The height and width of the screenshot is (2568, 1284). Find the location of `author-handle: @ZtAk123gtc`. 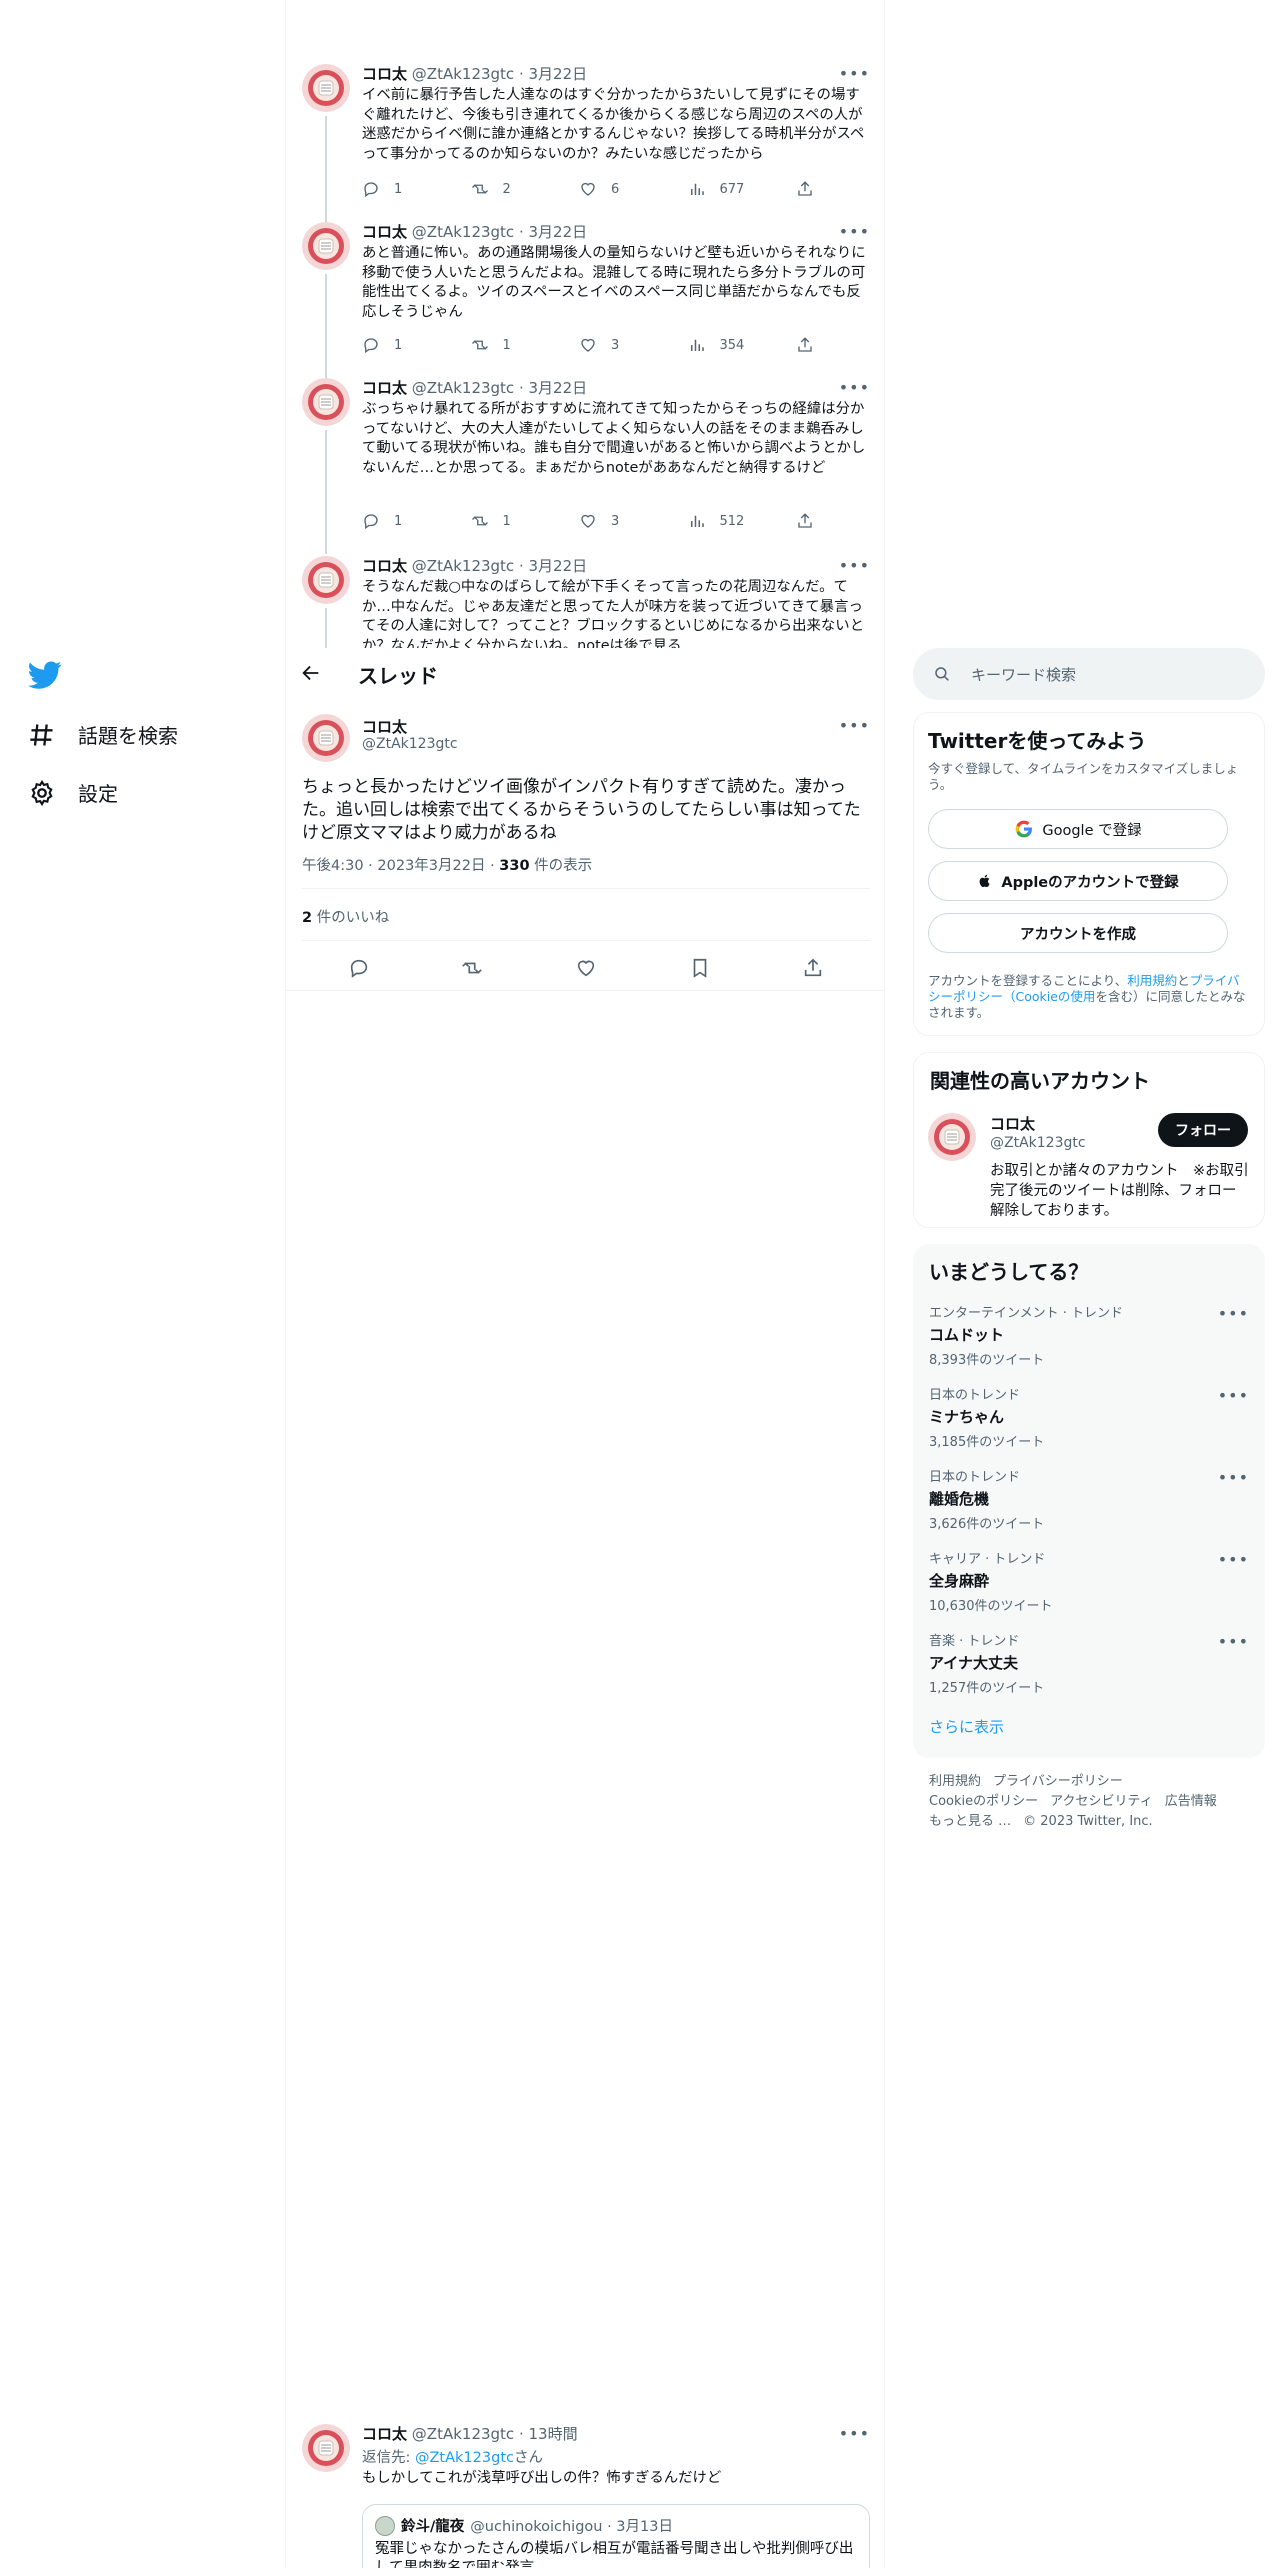

author-handle: @ZtAk123gtc is located at coordinates (410, 744).